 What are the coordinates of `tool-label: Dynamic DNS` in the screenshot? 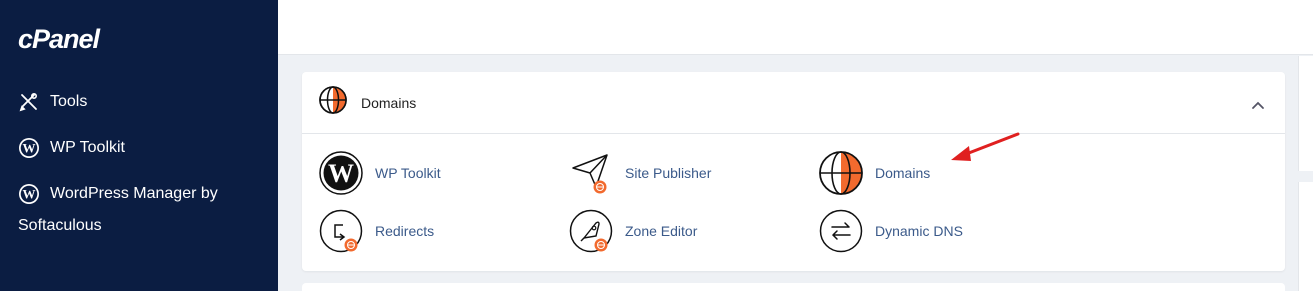 It's located at (919, 231).